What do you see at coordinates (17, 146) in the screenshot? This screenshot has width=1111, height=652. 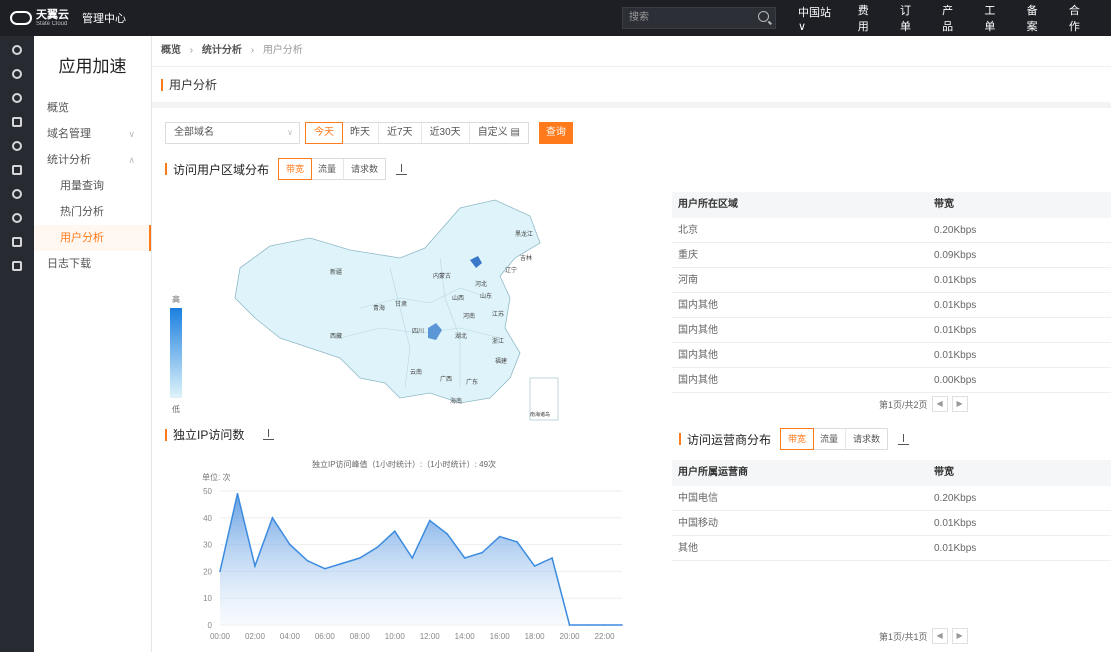 I see `database-icon` at bounding box center [17, 146].